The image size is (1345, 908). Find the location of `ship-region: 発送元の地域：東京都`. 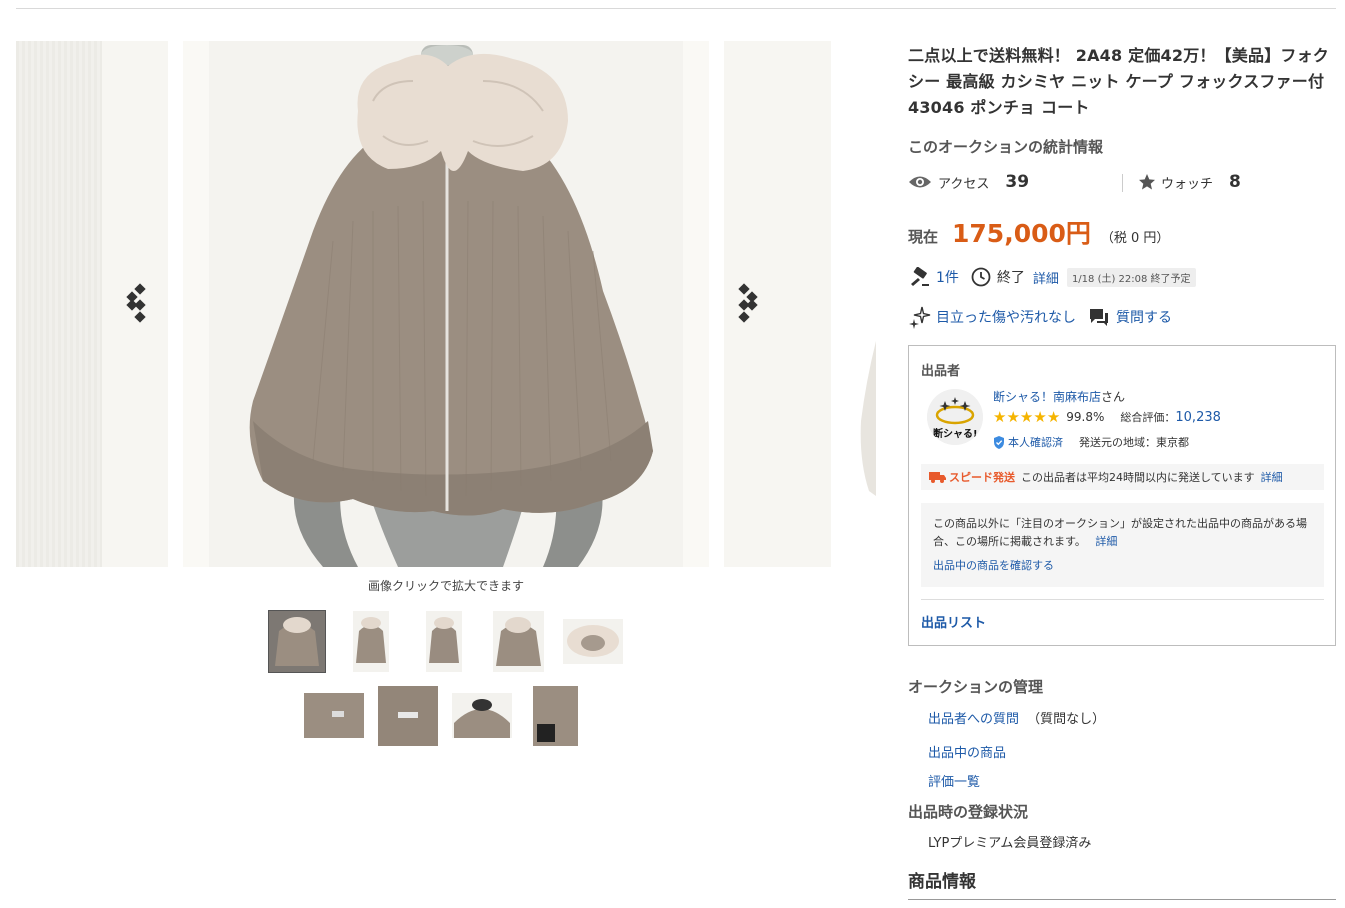

ship-region: 発送元の地域：東京都 is located at coordinates (1134, 442).